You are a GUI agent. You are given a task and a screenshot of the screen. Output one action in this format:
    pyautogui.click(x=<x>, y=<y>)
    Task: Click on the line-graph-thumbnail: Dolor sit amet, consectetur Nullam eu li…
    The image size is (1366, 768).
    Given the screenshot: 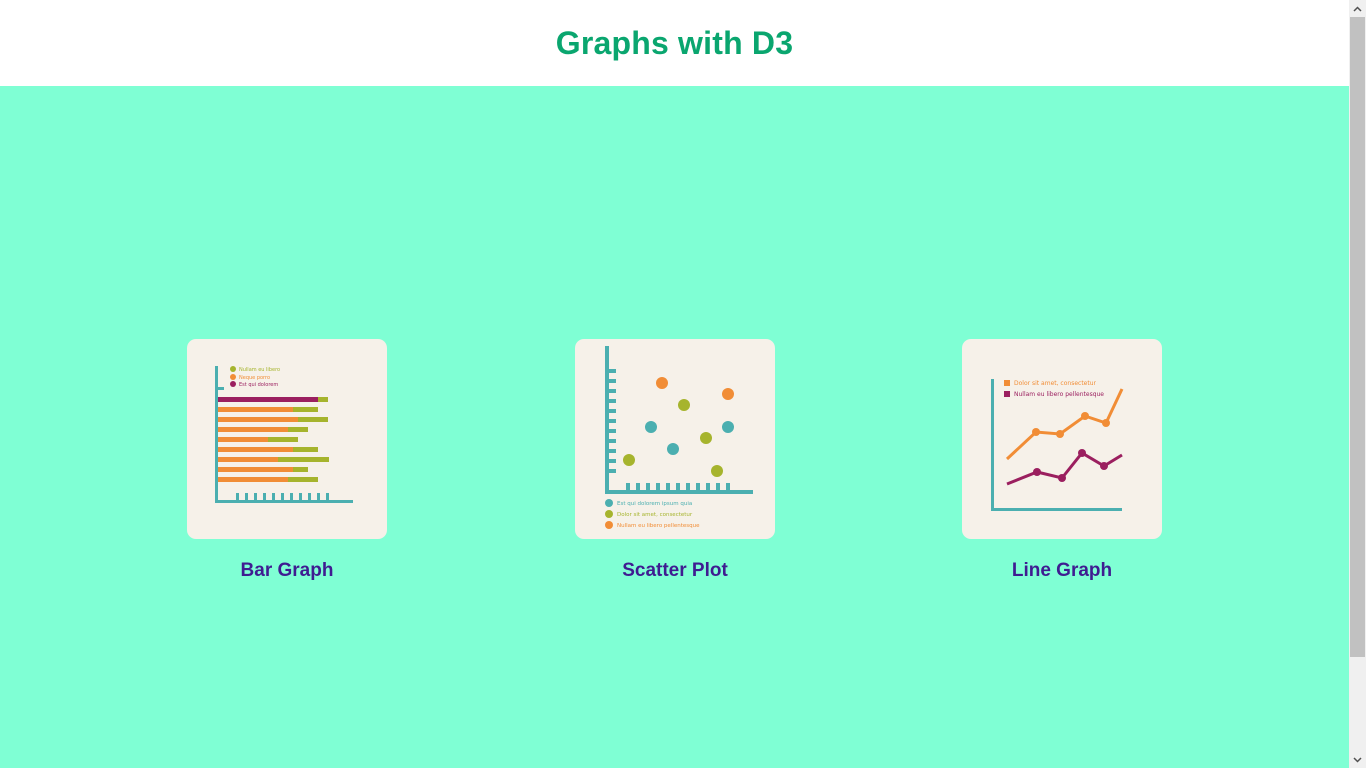 What is the action you would take?
    pyautogui.click(x=1062, y=439)
    